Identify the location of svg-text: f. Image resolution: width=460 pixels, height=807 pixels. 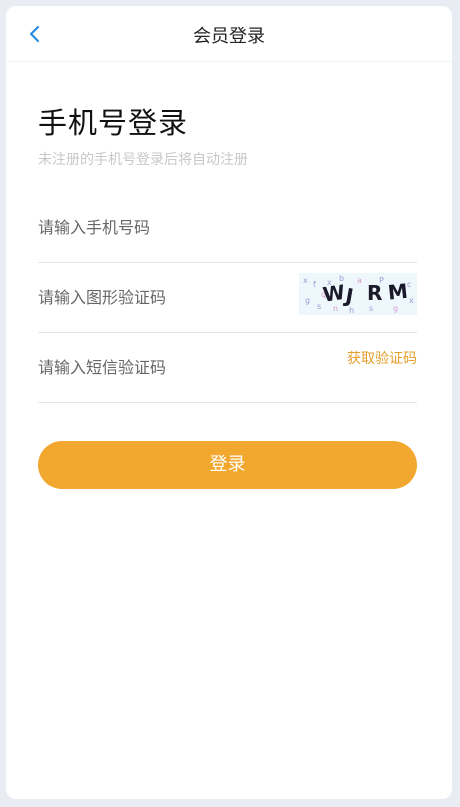
(314, 284).